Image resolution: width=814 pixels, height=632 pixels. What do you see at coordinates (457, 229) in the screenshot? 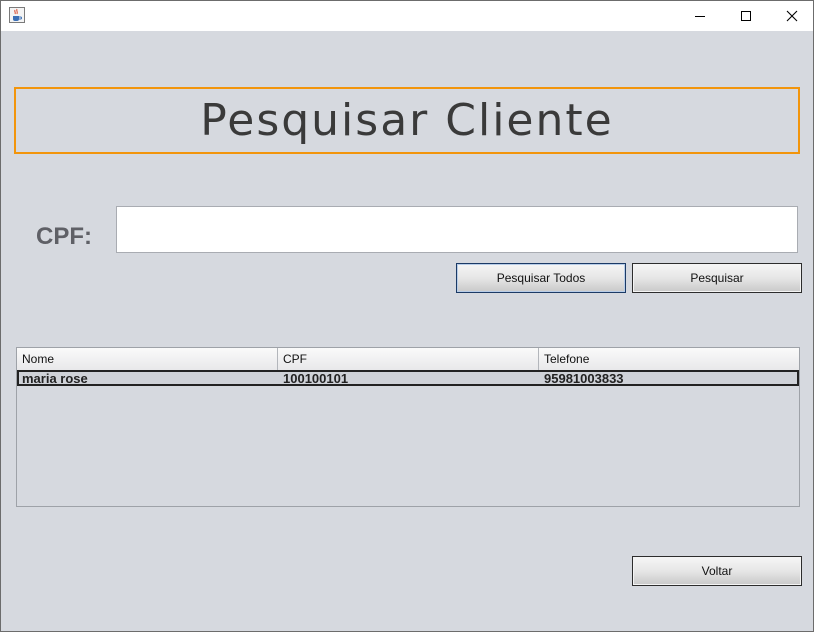
I see `cpf-input` at bounding box center [457, 229].